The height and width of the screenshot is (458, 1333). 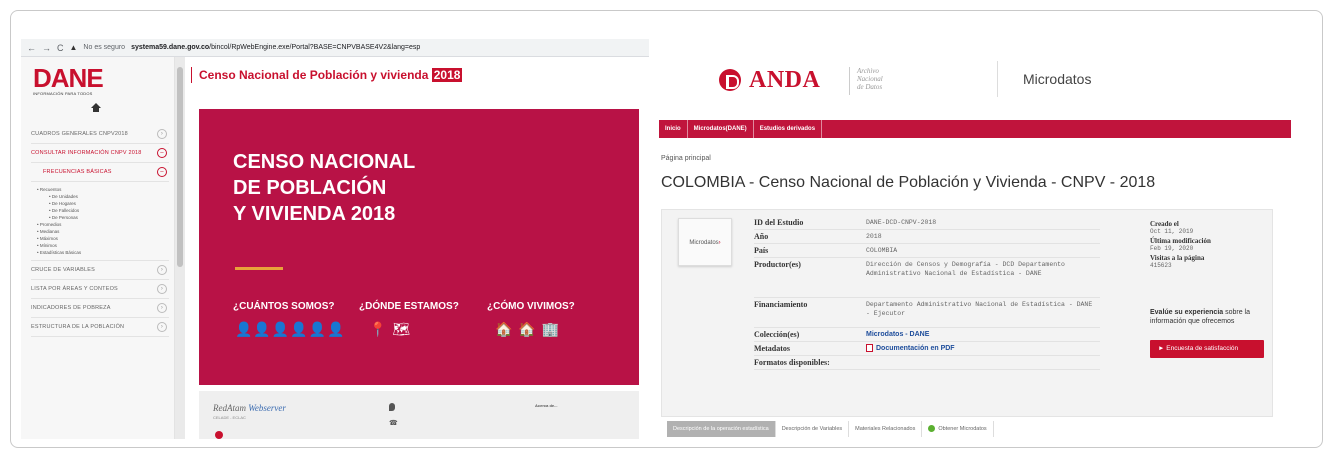 What do you see at coordinates (1180, 241) in the screenshot?
I see `modified-label: Última modificación` at bounding box center [1180, 241].